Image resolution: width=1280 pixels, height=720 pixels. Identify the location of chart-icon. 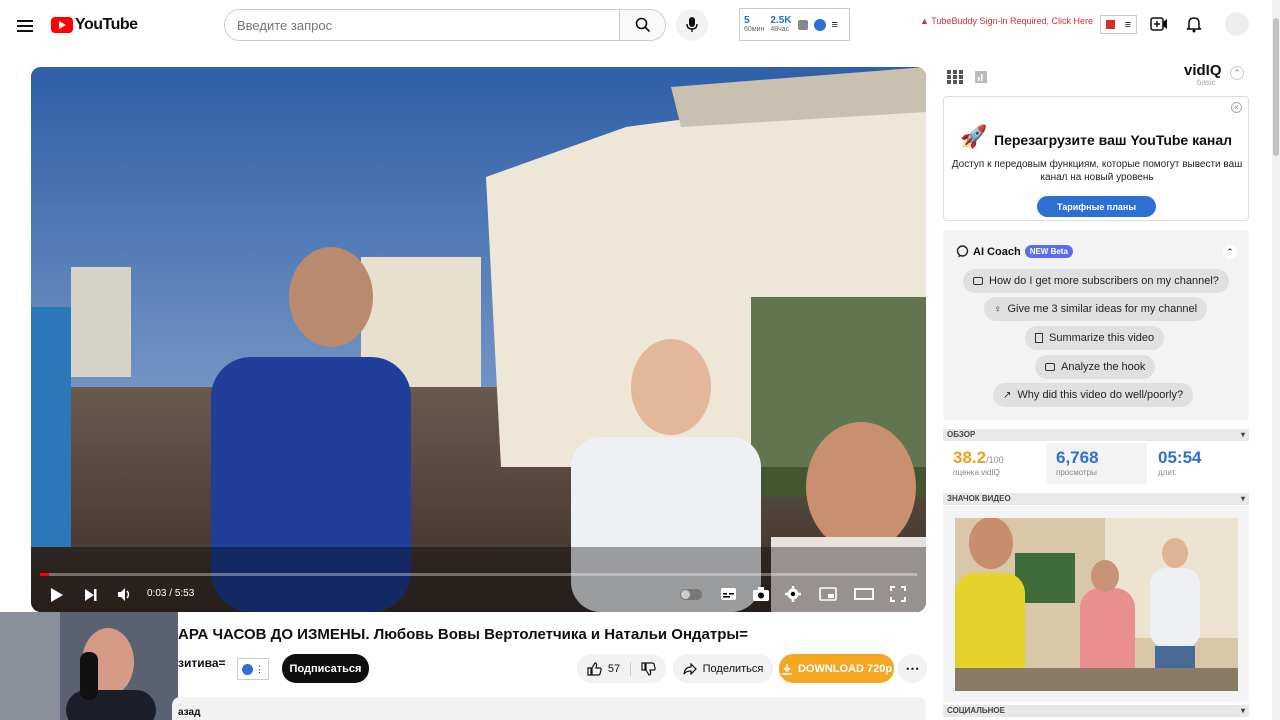
(802, 24).